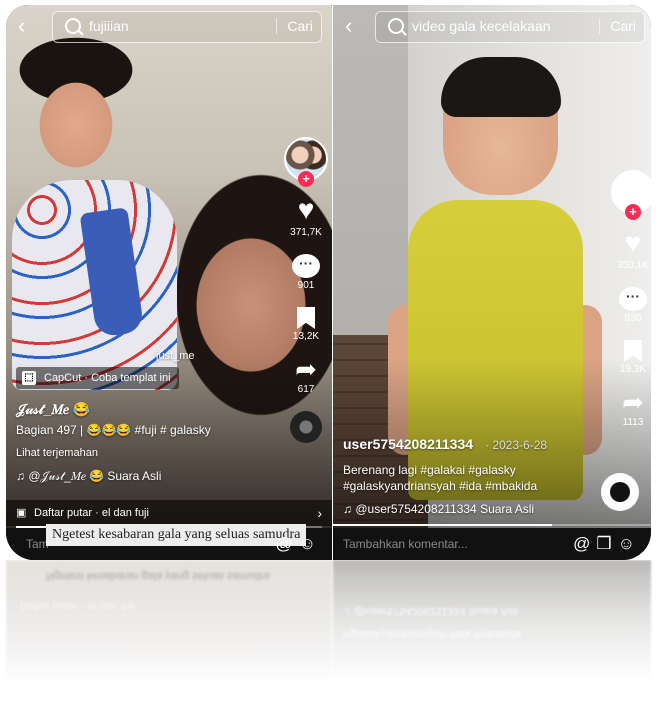 This screenshot has width=656, height=705. I want to click on search-input: video gala kecelakaan, so click(481, 26).